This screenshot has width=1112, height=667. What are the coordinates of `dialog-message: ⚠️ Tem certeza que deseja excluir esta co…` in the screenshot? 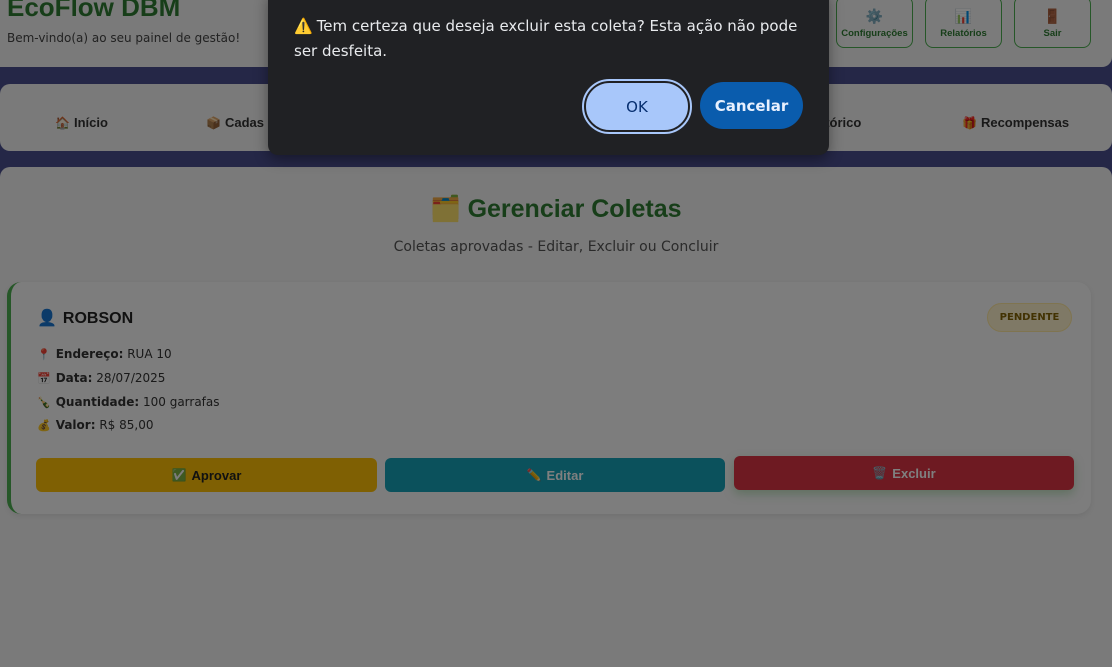 It's located at (554, 39).